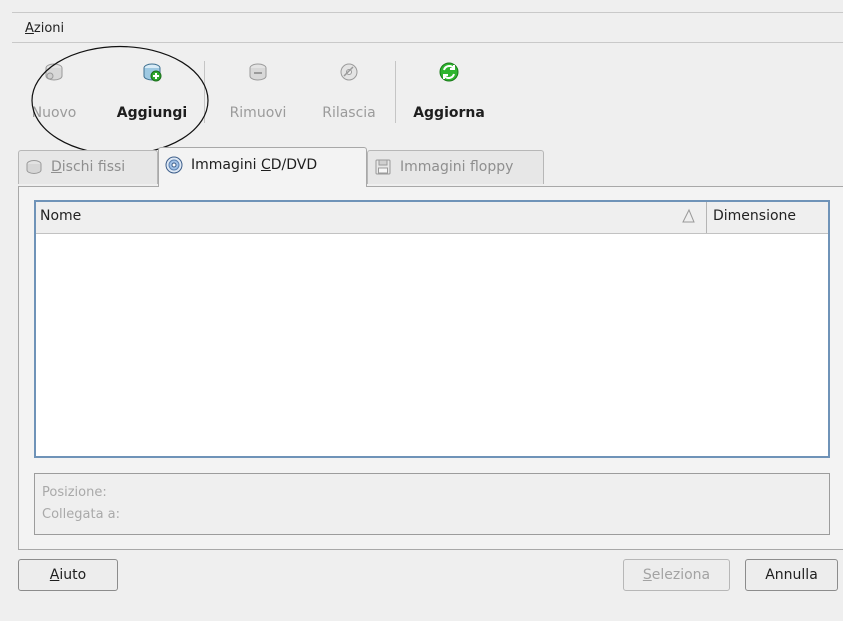  I want to click on tab-floppy-images: Immagini floppy, so click(455, 167).